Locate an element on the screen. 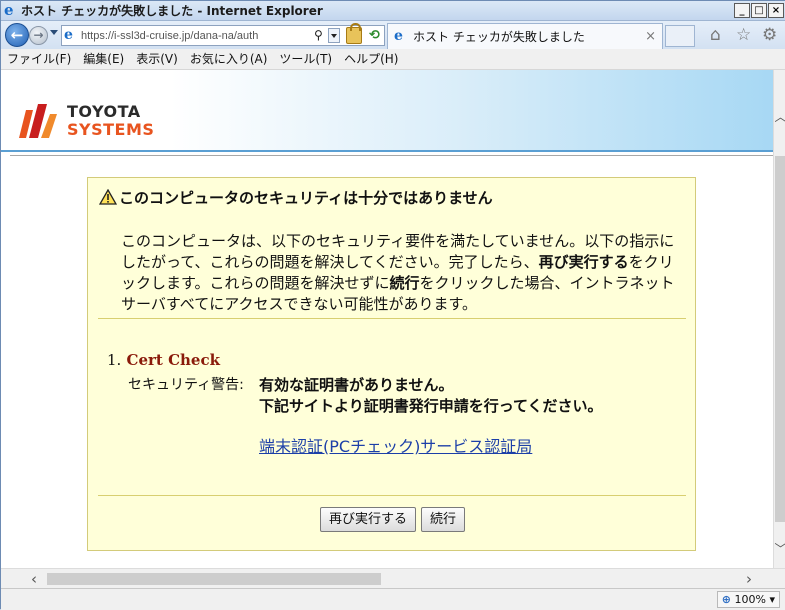 The width and height of the screenshot is (785, 610). scroll-right-icon: › is located at coordinates (749, 579).